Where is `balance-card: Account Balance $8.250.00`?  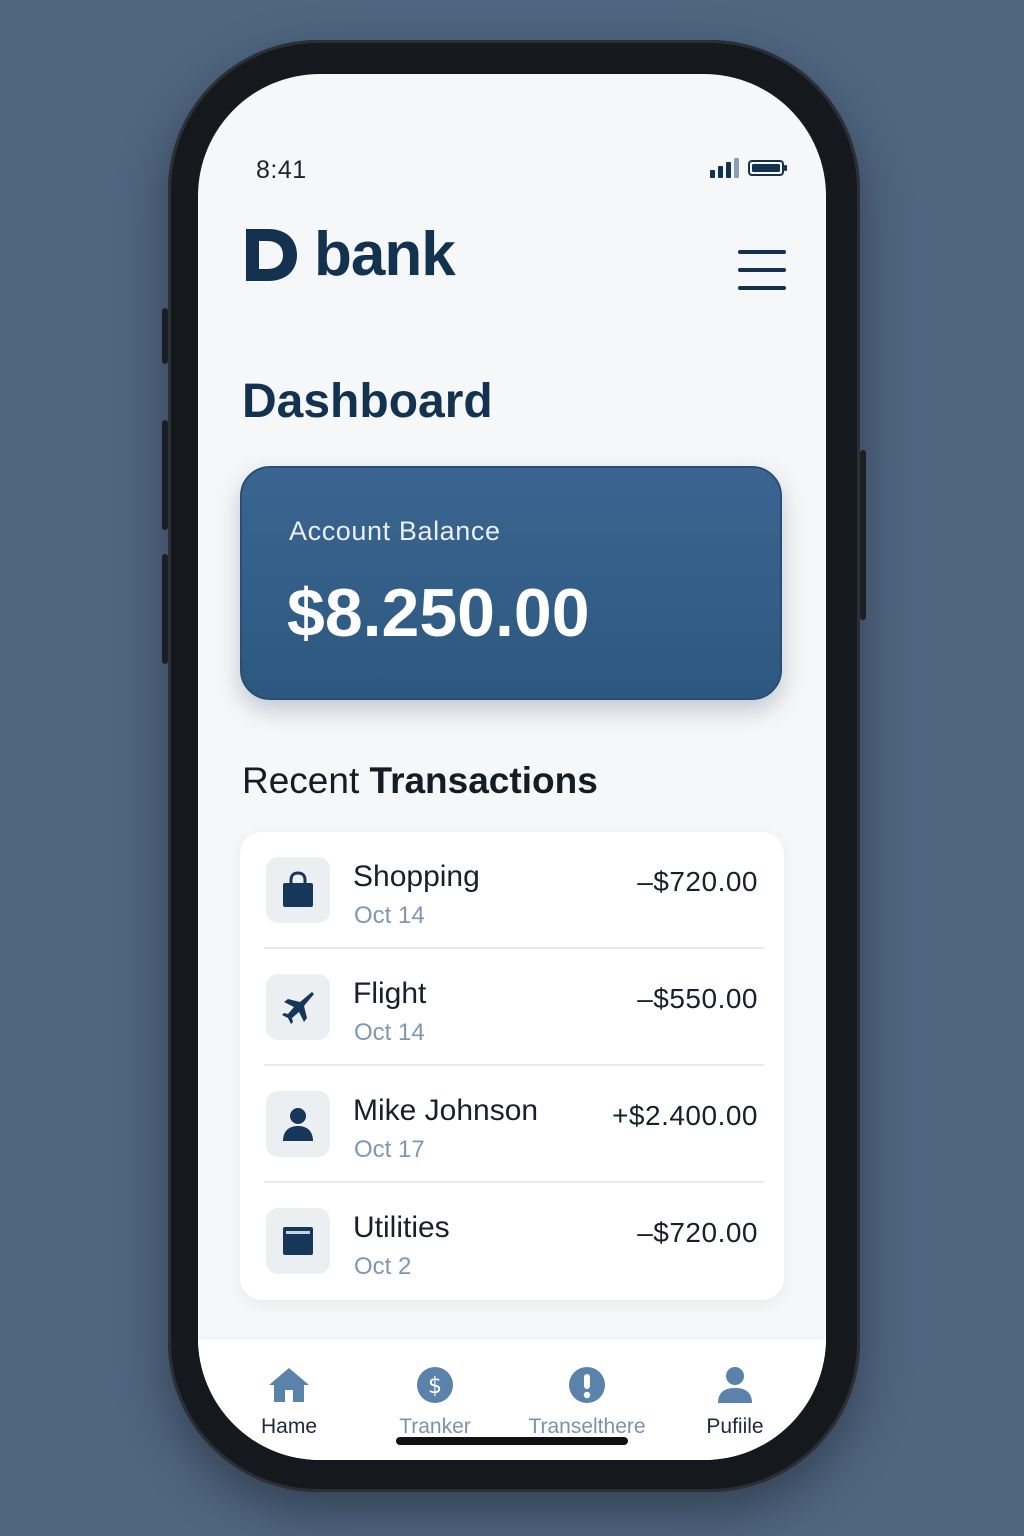
balance-card: Account Balance $8.250.00 is located at coordinates (511, 583).